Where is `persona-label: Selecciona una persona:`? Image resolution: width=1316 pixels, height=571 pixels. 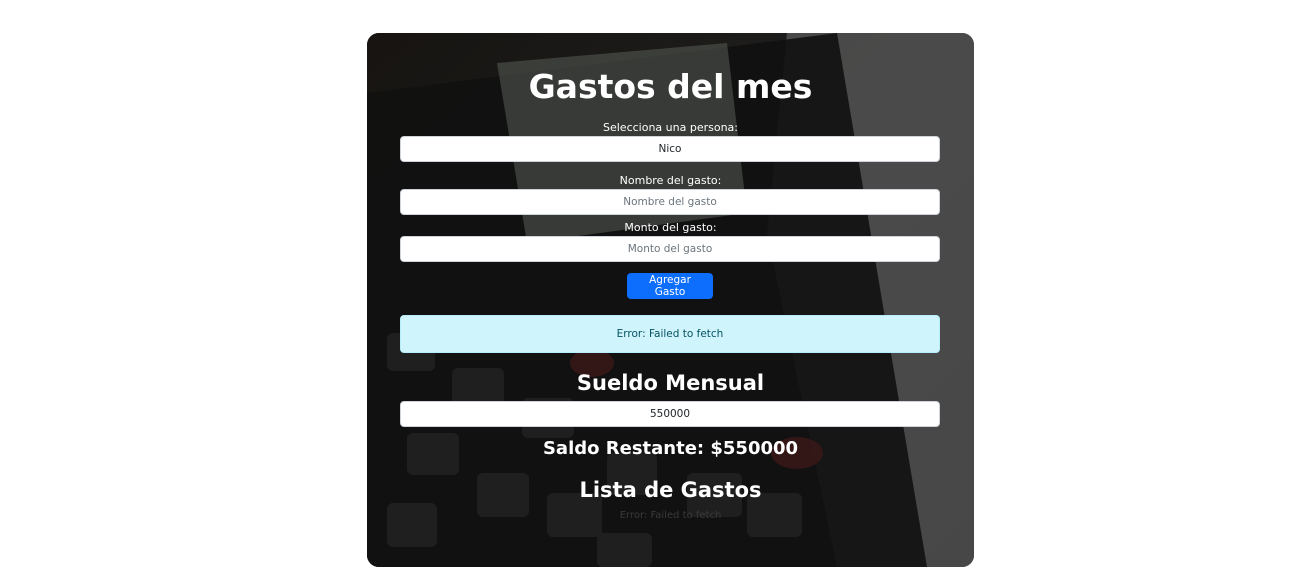
persona-label: Selecciona una persona: is located at coordinates (670, 127).